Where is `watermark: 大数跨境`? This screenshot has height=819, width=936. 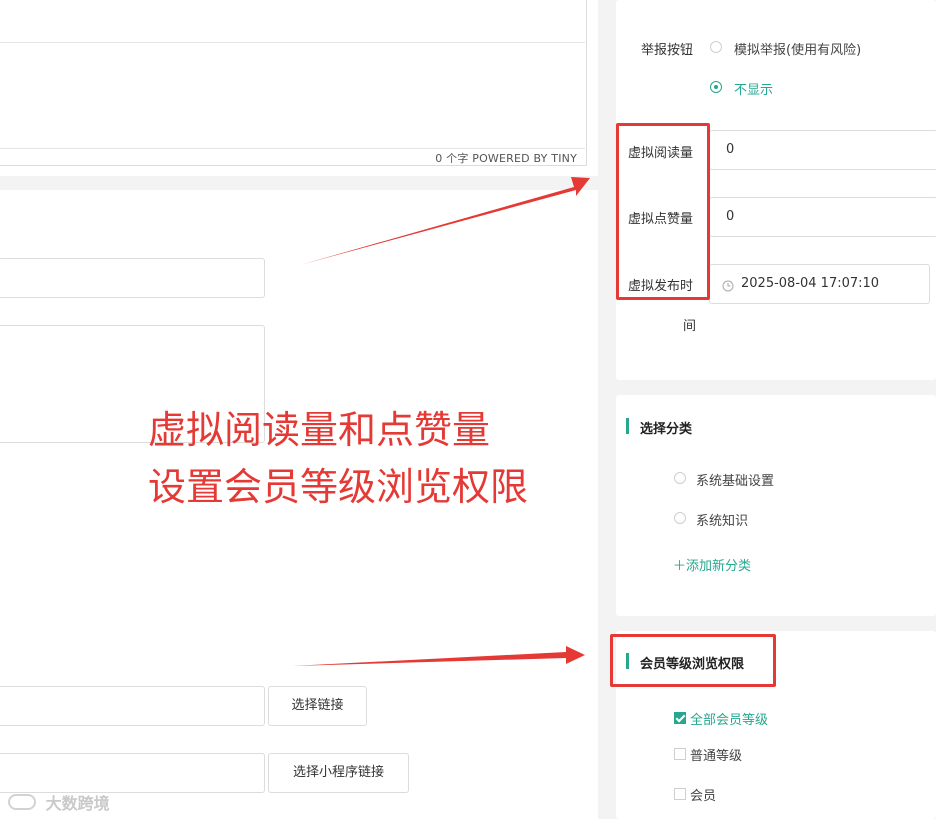 watermark: 大数跨境 is located at coordinates (59, 802).